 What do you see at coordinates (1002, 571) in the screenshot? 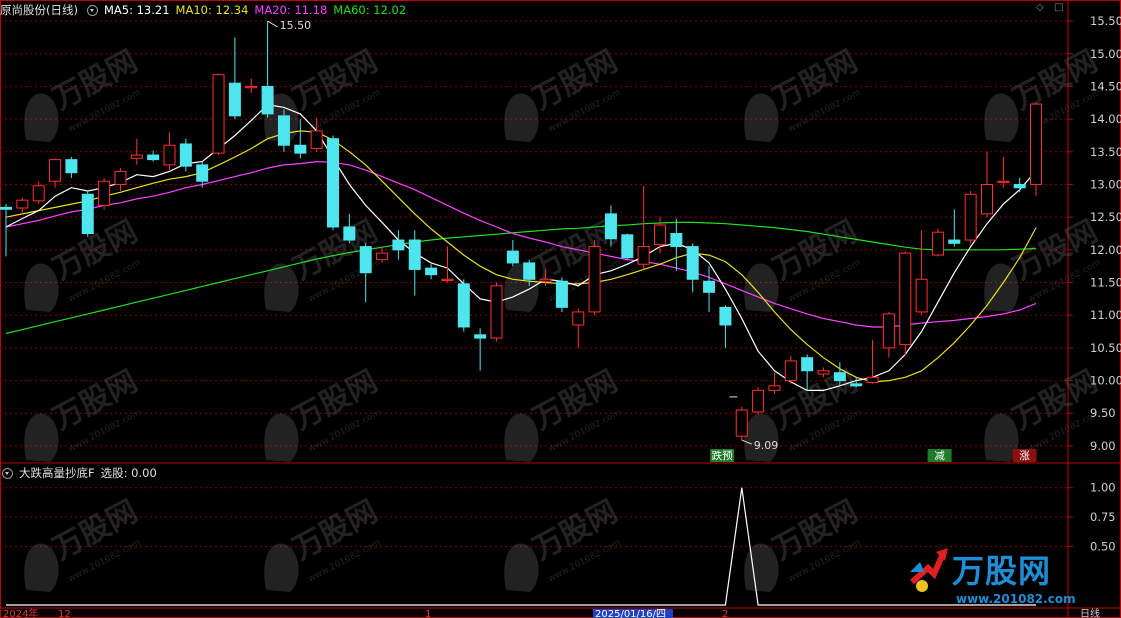
I see `brand-name: 万股网` at bounding box center [1002, 571].